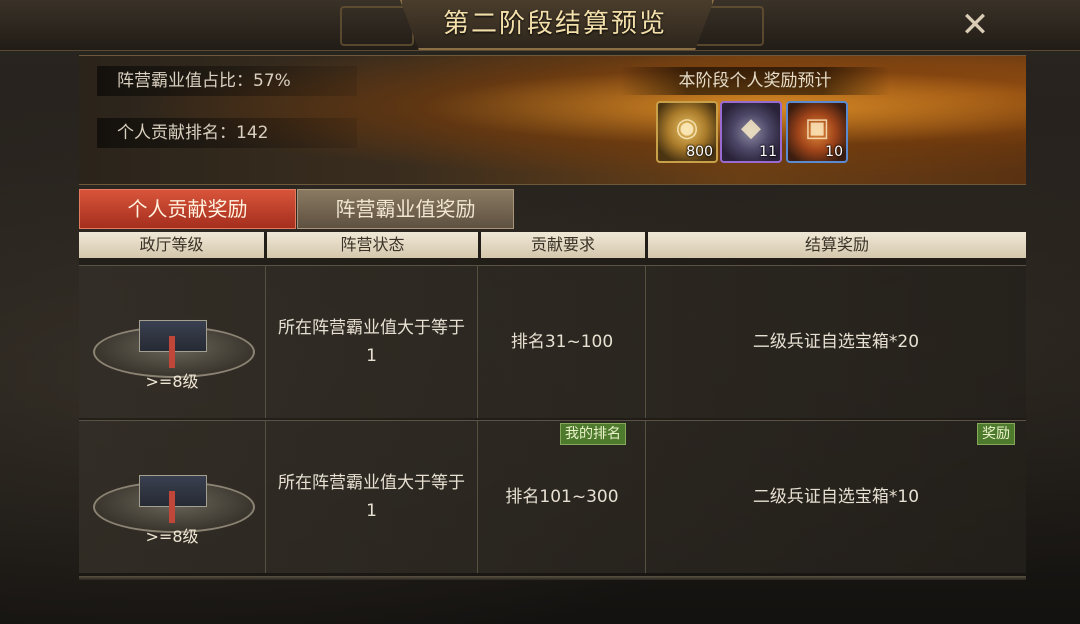 This screenshot has width=1080, height=624. I want to click on reward-cell: 二级兵证自选宝箱*10, so click(836, 497).